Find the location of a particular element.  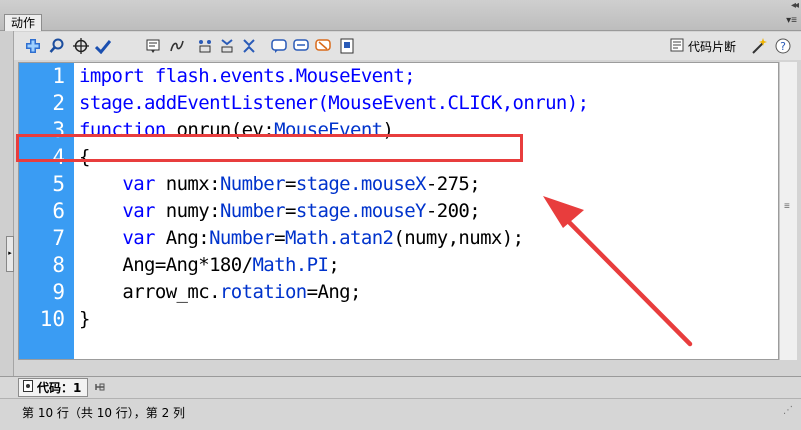

line-number: 6 is located at coordinates (58, 211).